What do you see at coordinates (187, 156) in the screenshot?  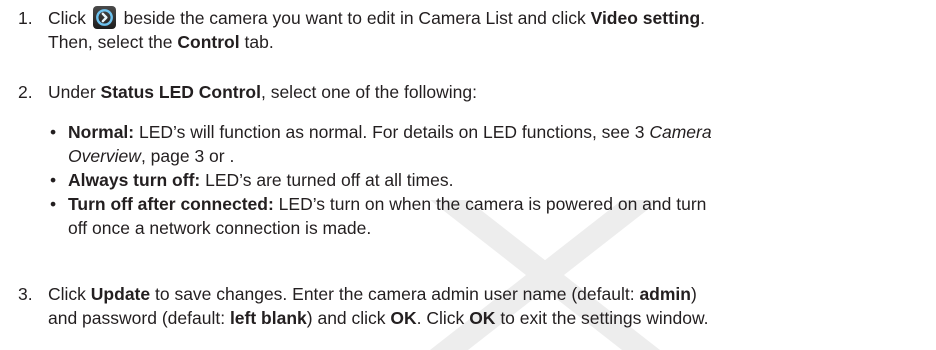 I see `option-text: , page 3 or .` at bounding box center [187, 156].